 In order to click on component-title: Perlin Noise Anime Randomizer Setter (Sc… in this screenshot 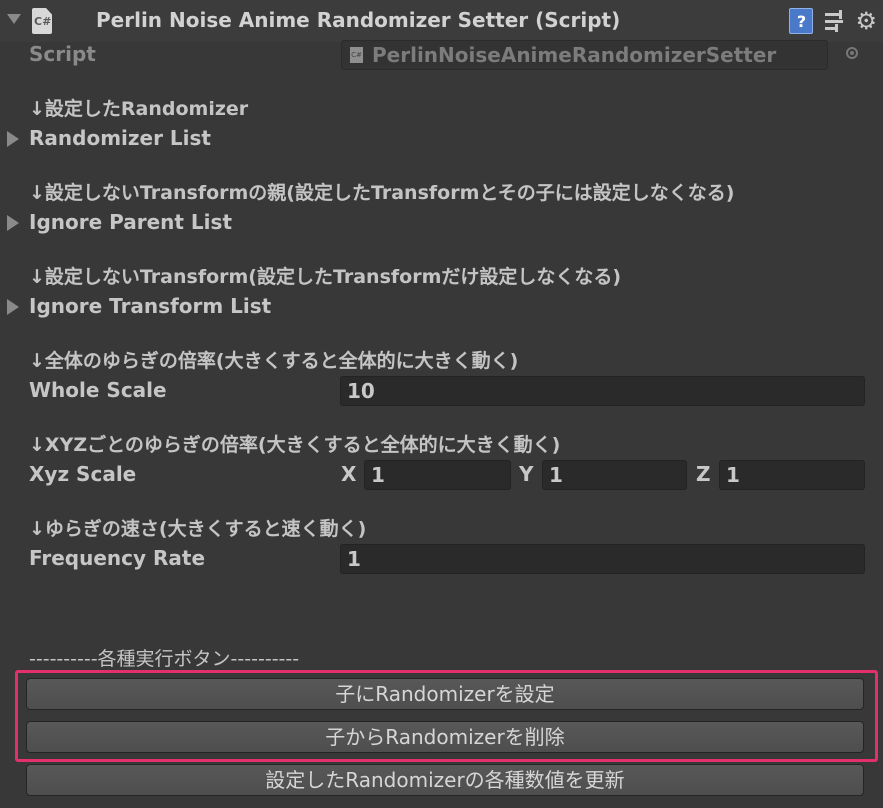, I will do `click(358, 20)`.